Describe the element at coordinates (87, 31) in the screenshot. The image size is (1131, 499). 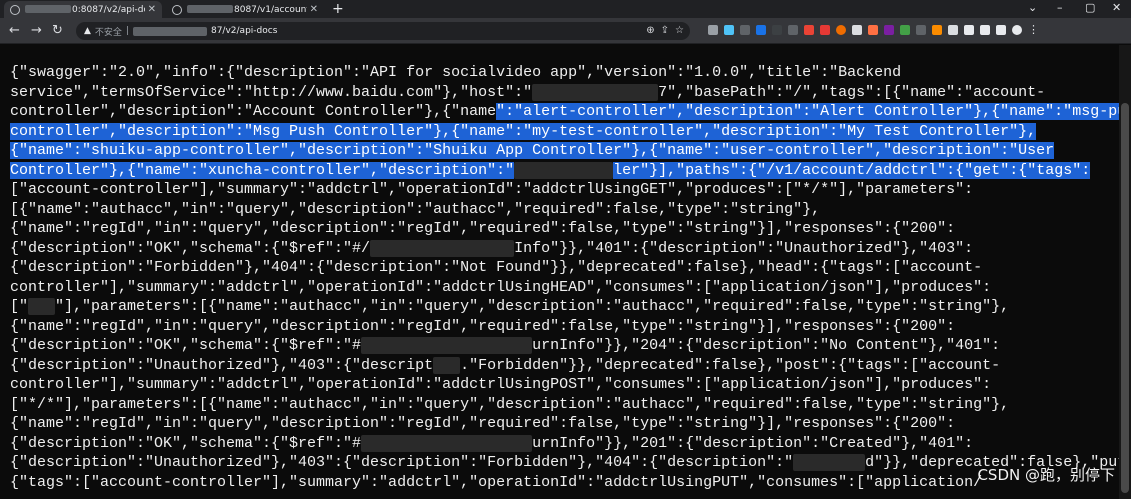
I see `warning-icon: ▲` at that location.